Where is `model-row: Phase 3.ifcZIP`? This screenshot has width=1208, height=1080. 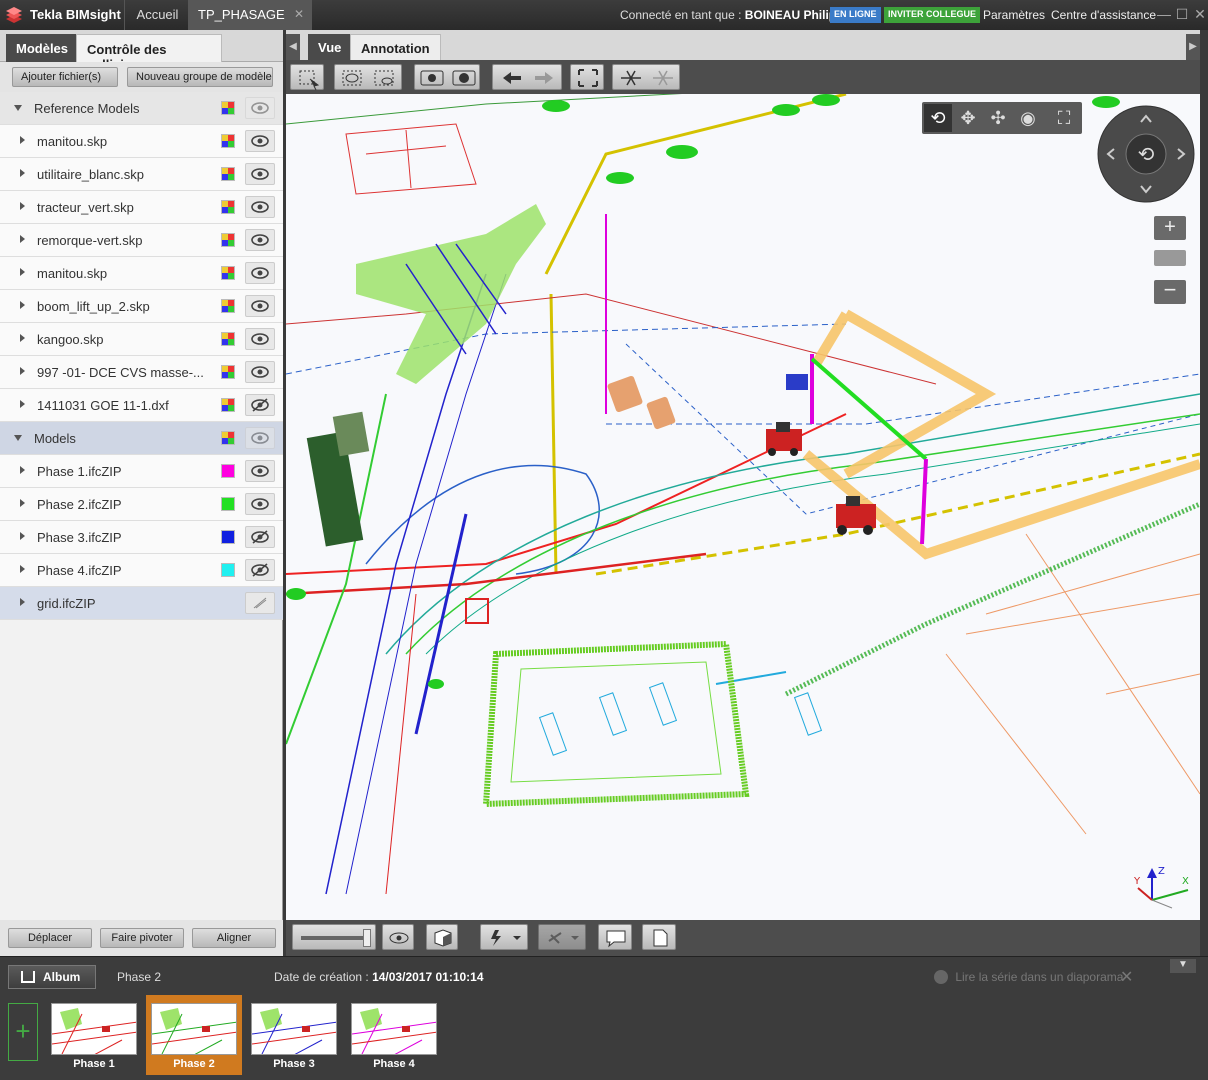 model-row: Phase 3.ifcZIP is located at coordinates (141, 537).